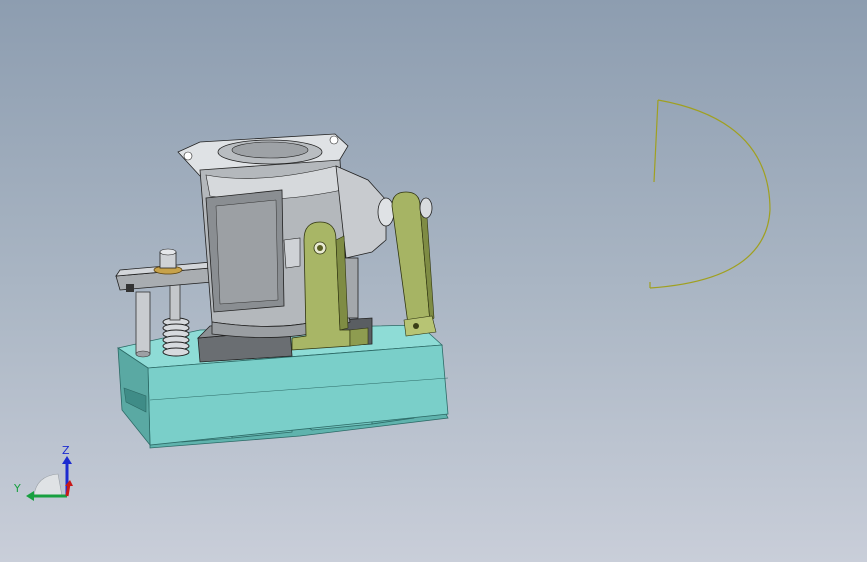 This screenshot has width=867, height=562. What do you see at coordinates (286, 235) in the screenshot?
I see `motor-housing` at bounding box center [286, 235].